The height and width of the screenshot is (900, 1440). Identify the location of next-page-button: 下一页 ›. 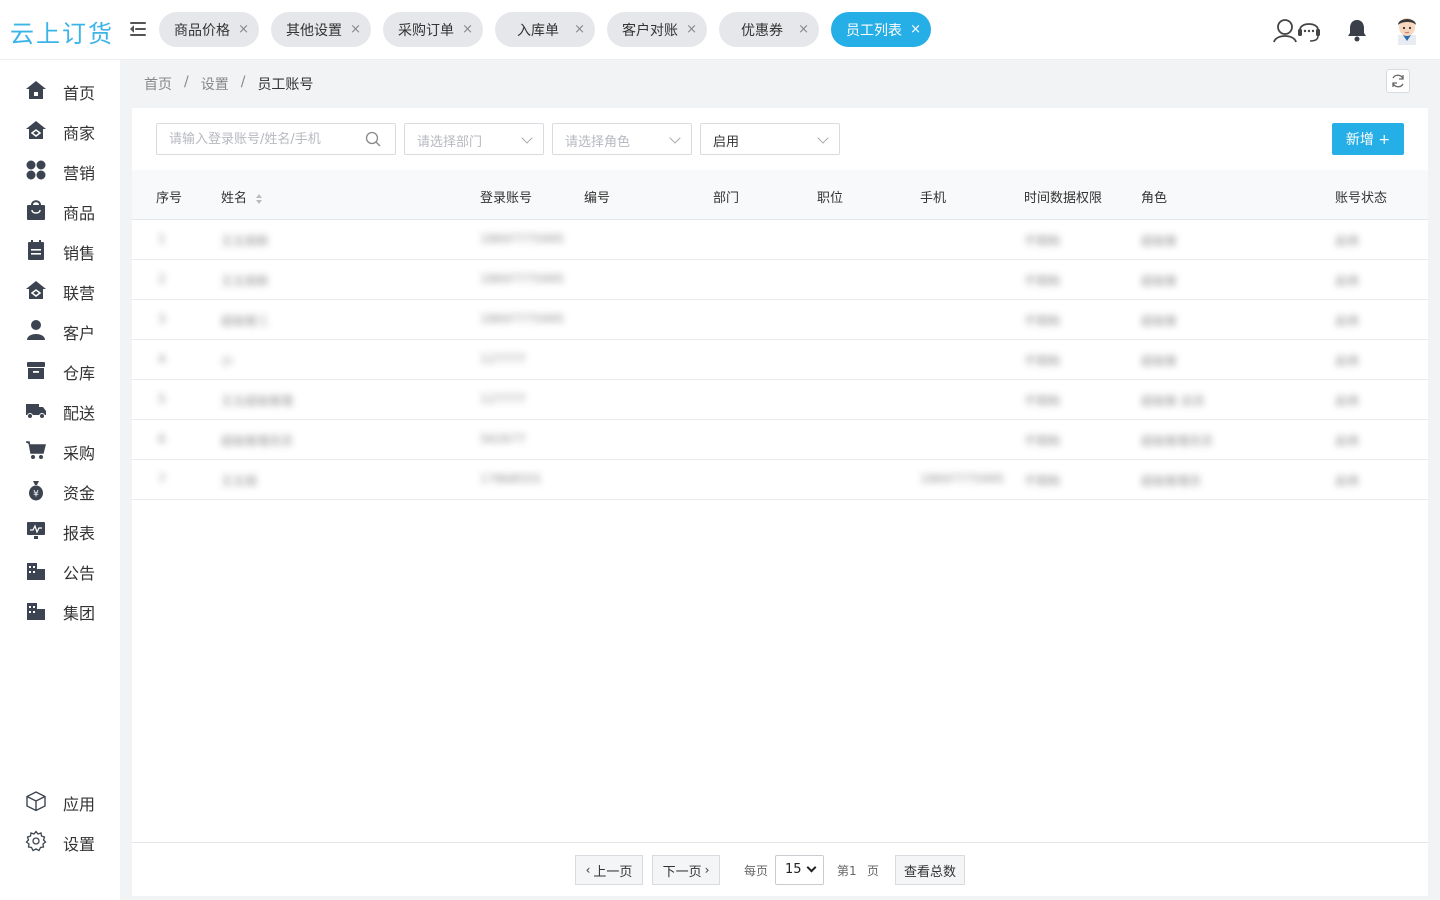
(686, 870).